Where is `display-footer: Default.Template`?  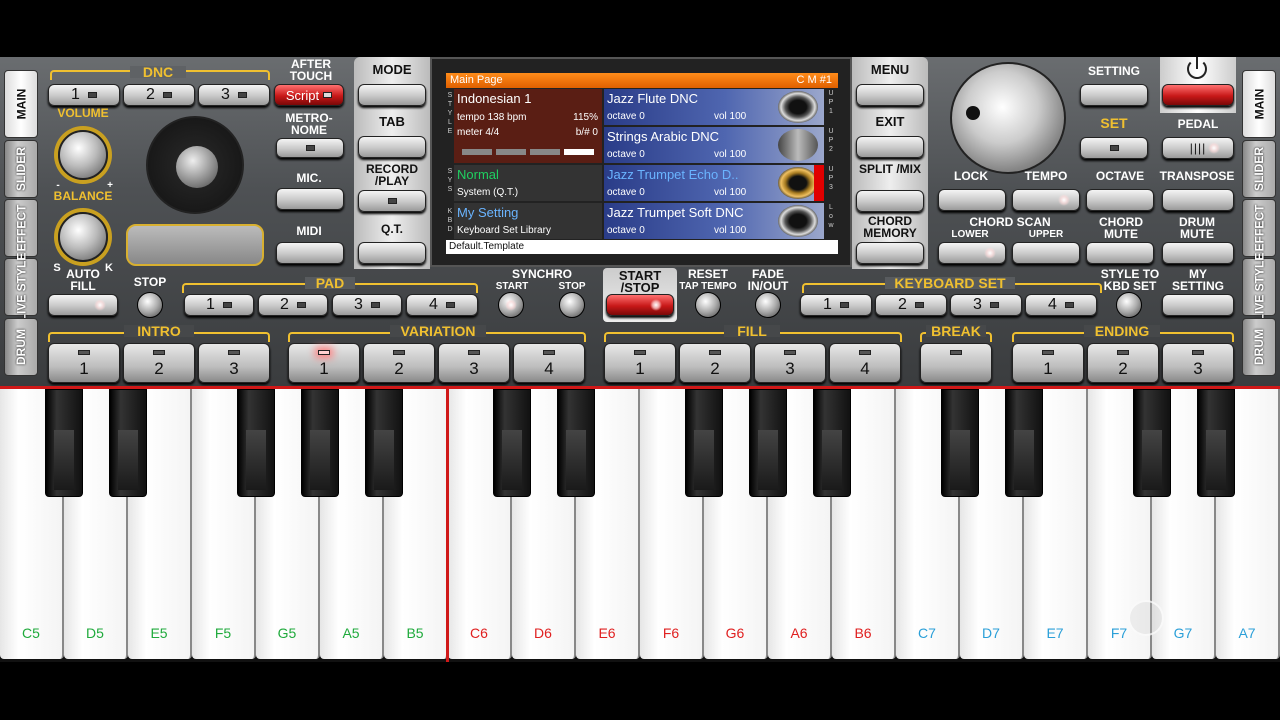
display-footer: Default.Template is located at coordinates (642, 247).